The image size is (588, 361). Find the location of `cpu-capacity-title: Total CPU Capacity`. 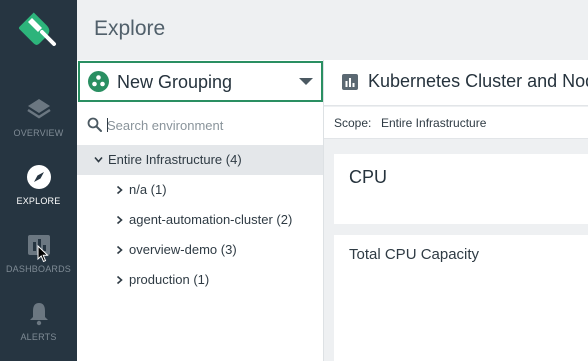

cpu-capacity-title: Total CPU Capacity is located at coordinates (414, 254).